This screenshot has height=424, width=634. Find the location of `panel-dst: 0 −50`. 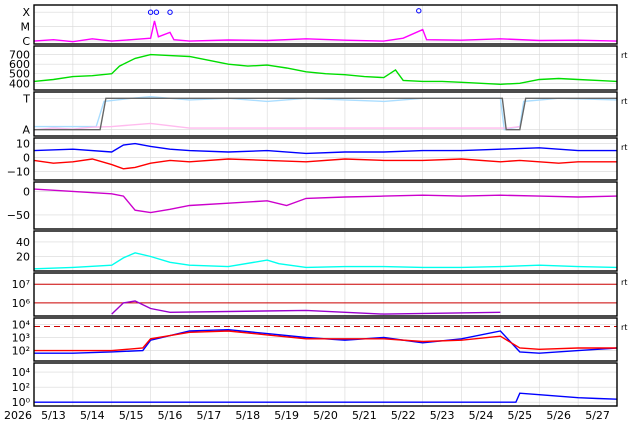

panel-dst: 0 −50 is located at coordinates (312, 205).